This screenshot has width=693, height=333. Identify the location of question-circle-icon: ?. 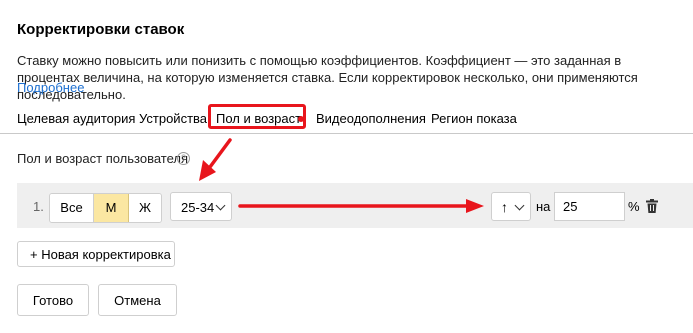
(183, 158).